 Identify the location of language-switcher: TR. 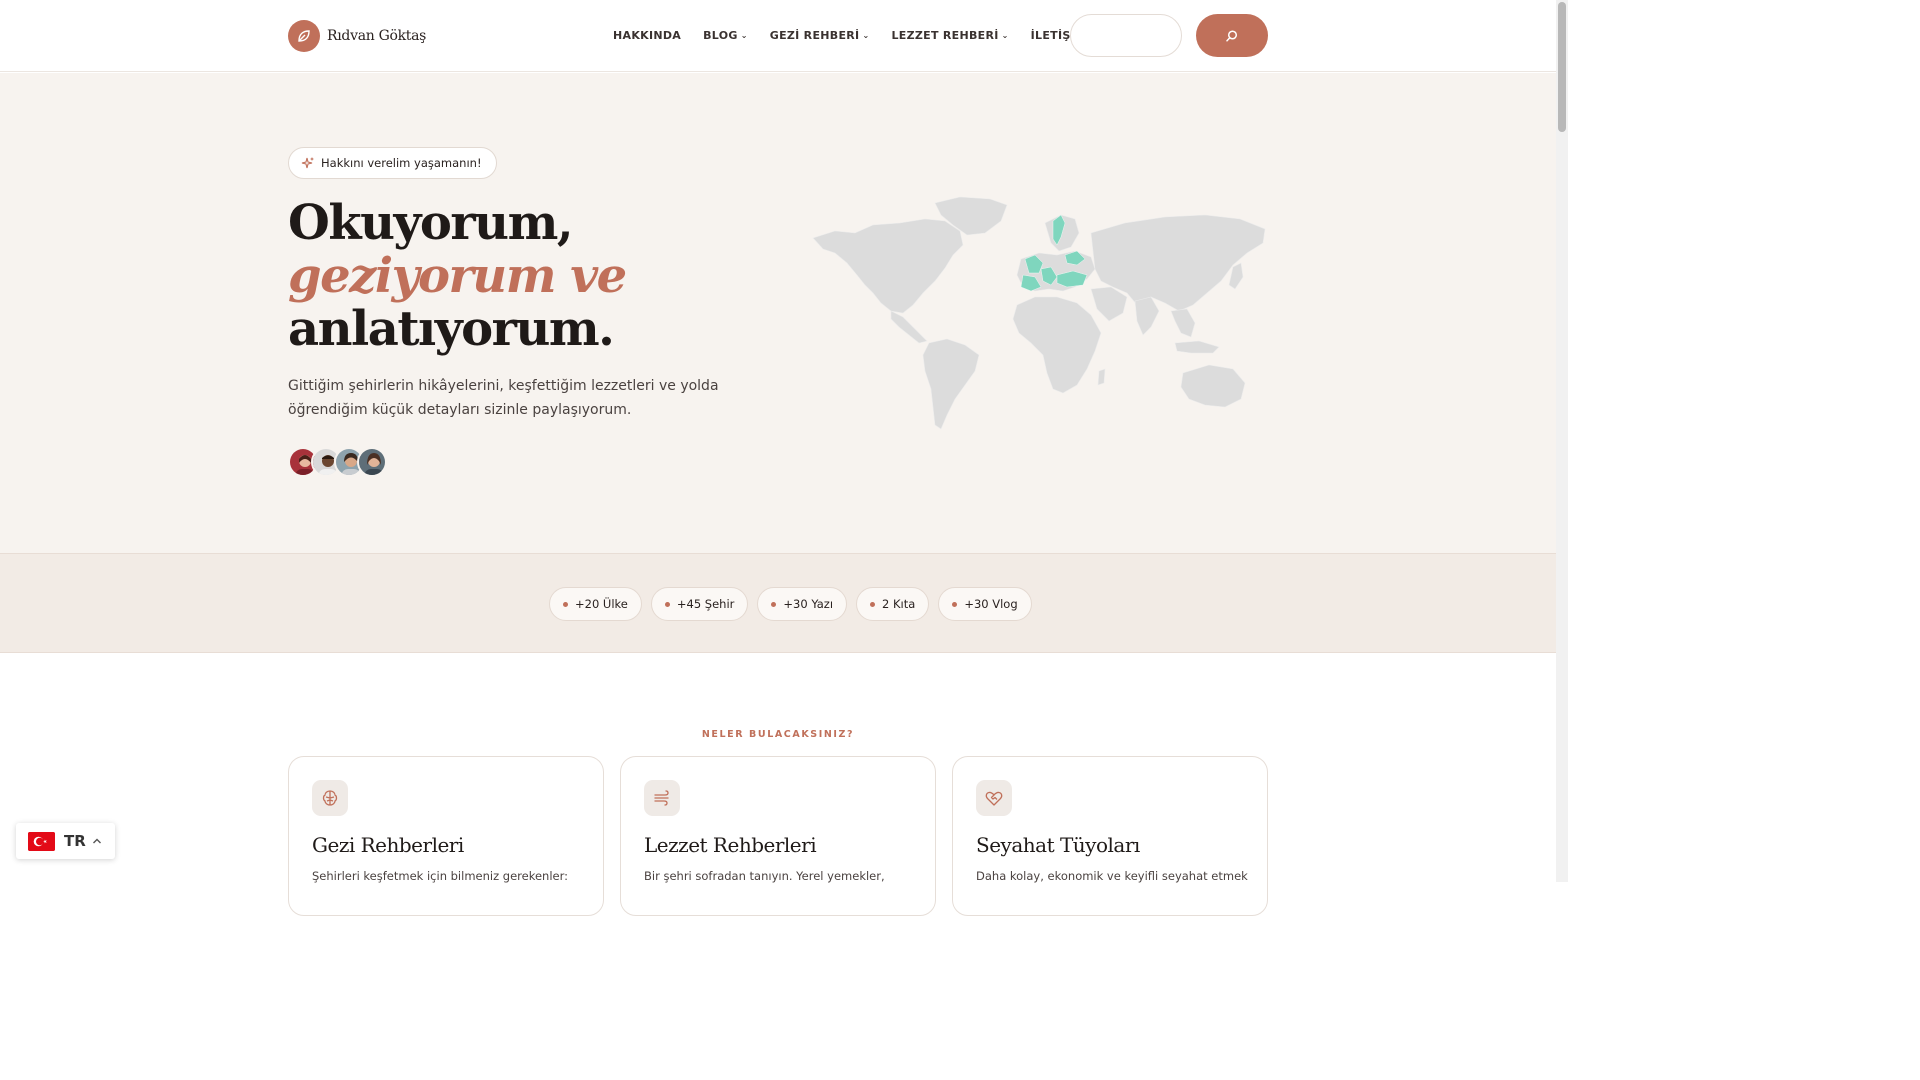
(65, 841).